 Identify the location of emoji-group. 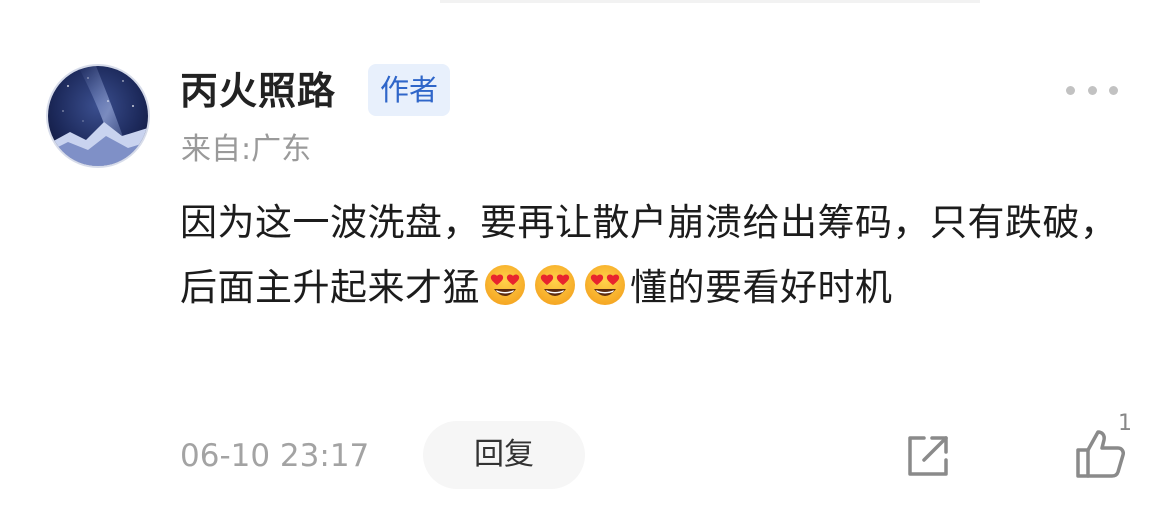
(555, 287).